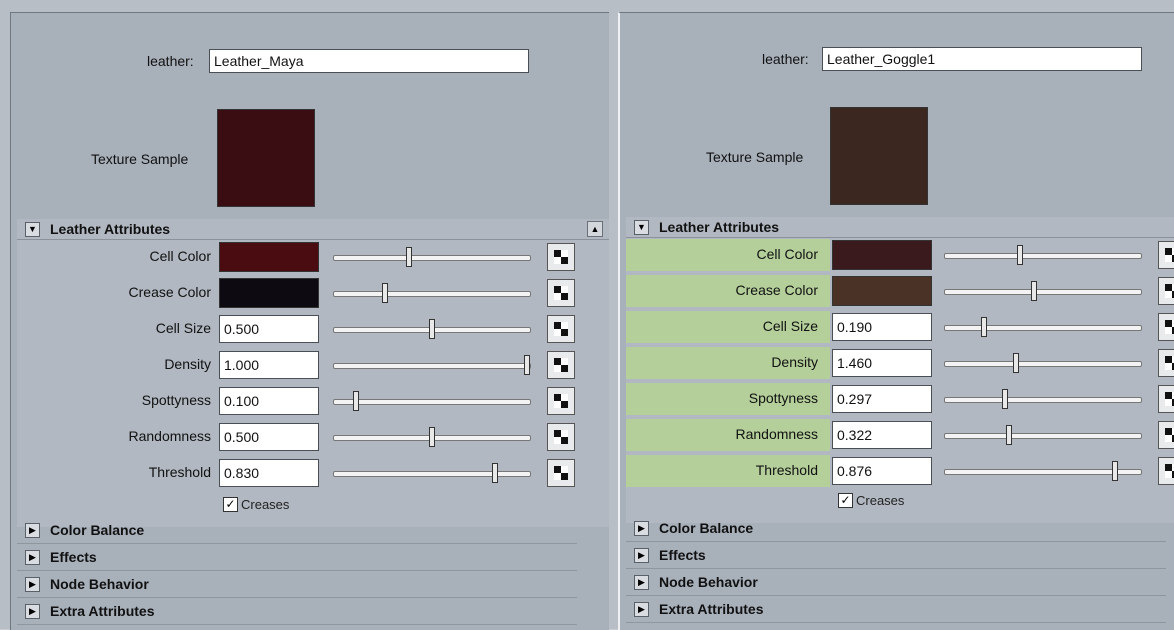 Image resolution: width=1174 pixels, height=630 pixels. What do you see at coordinates (269, 401) in the screenshot?
I see `value-field-spottyness: 0.100` at bounding box center [269, 401].